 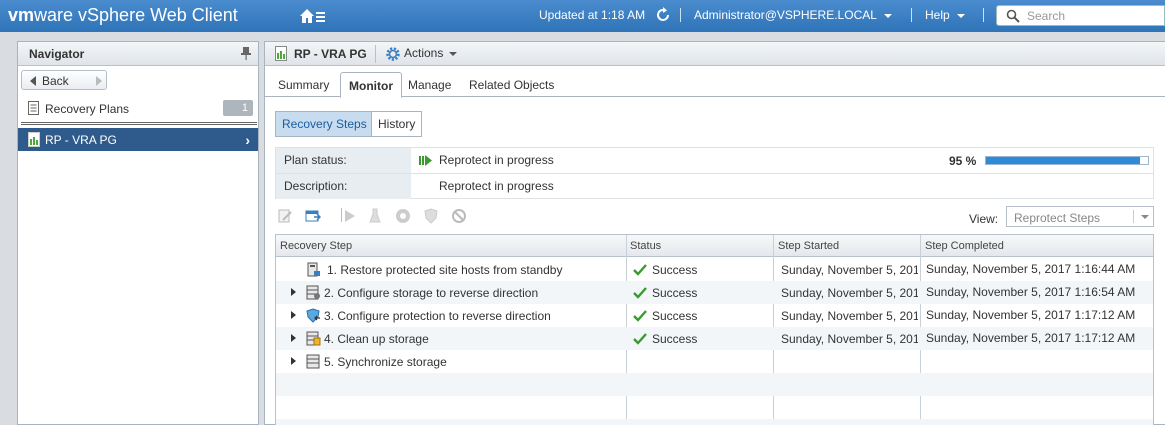 I want to click on actions-label: Actions, so click(x=424, y=53).